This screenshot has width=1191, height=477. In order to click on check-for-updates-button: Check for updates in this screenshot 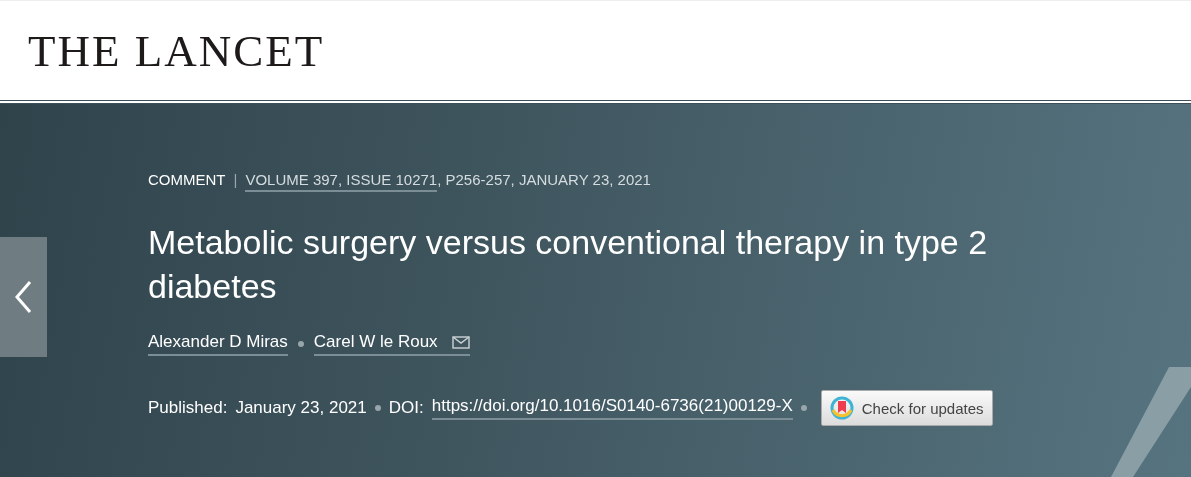, I will do `click(906, 408)`.